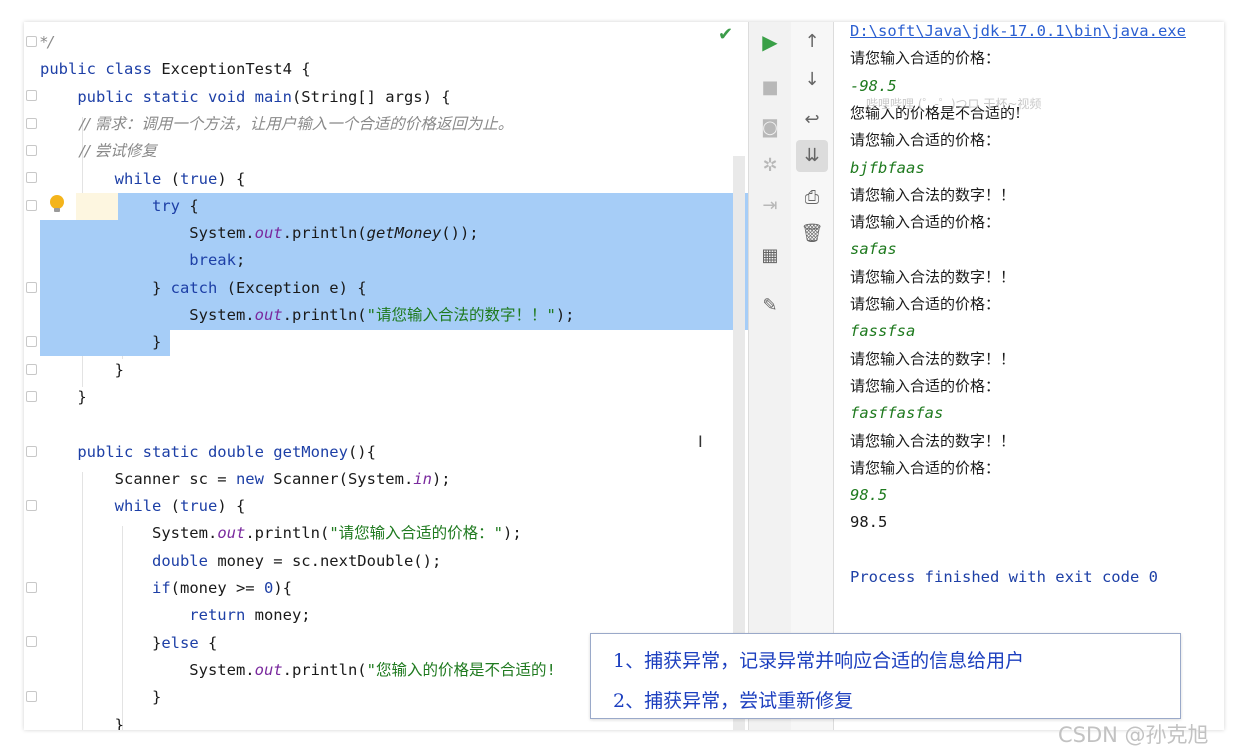 This screenshot has width=1248, height=753. What do you see at coordinates (361, 451) in the screenshot?
I see `code-token: (){` at bounding box center [361, 451].